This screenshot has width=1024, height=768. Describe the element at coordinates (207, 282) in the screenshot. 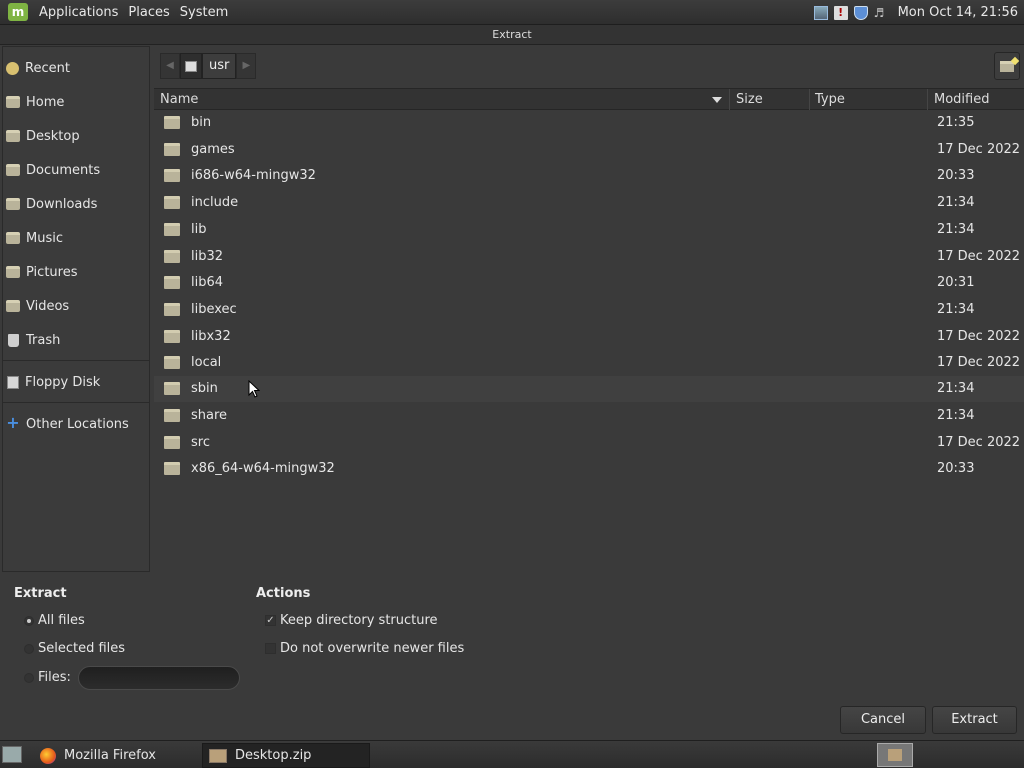

I see `file-name: lib64` at that location.